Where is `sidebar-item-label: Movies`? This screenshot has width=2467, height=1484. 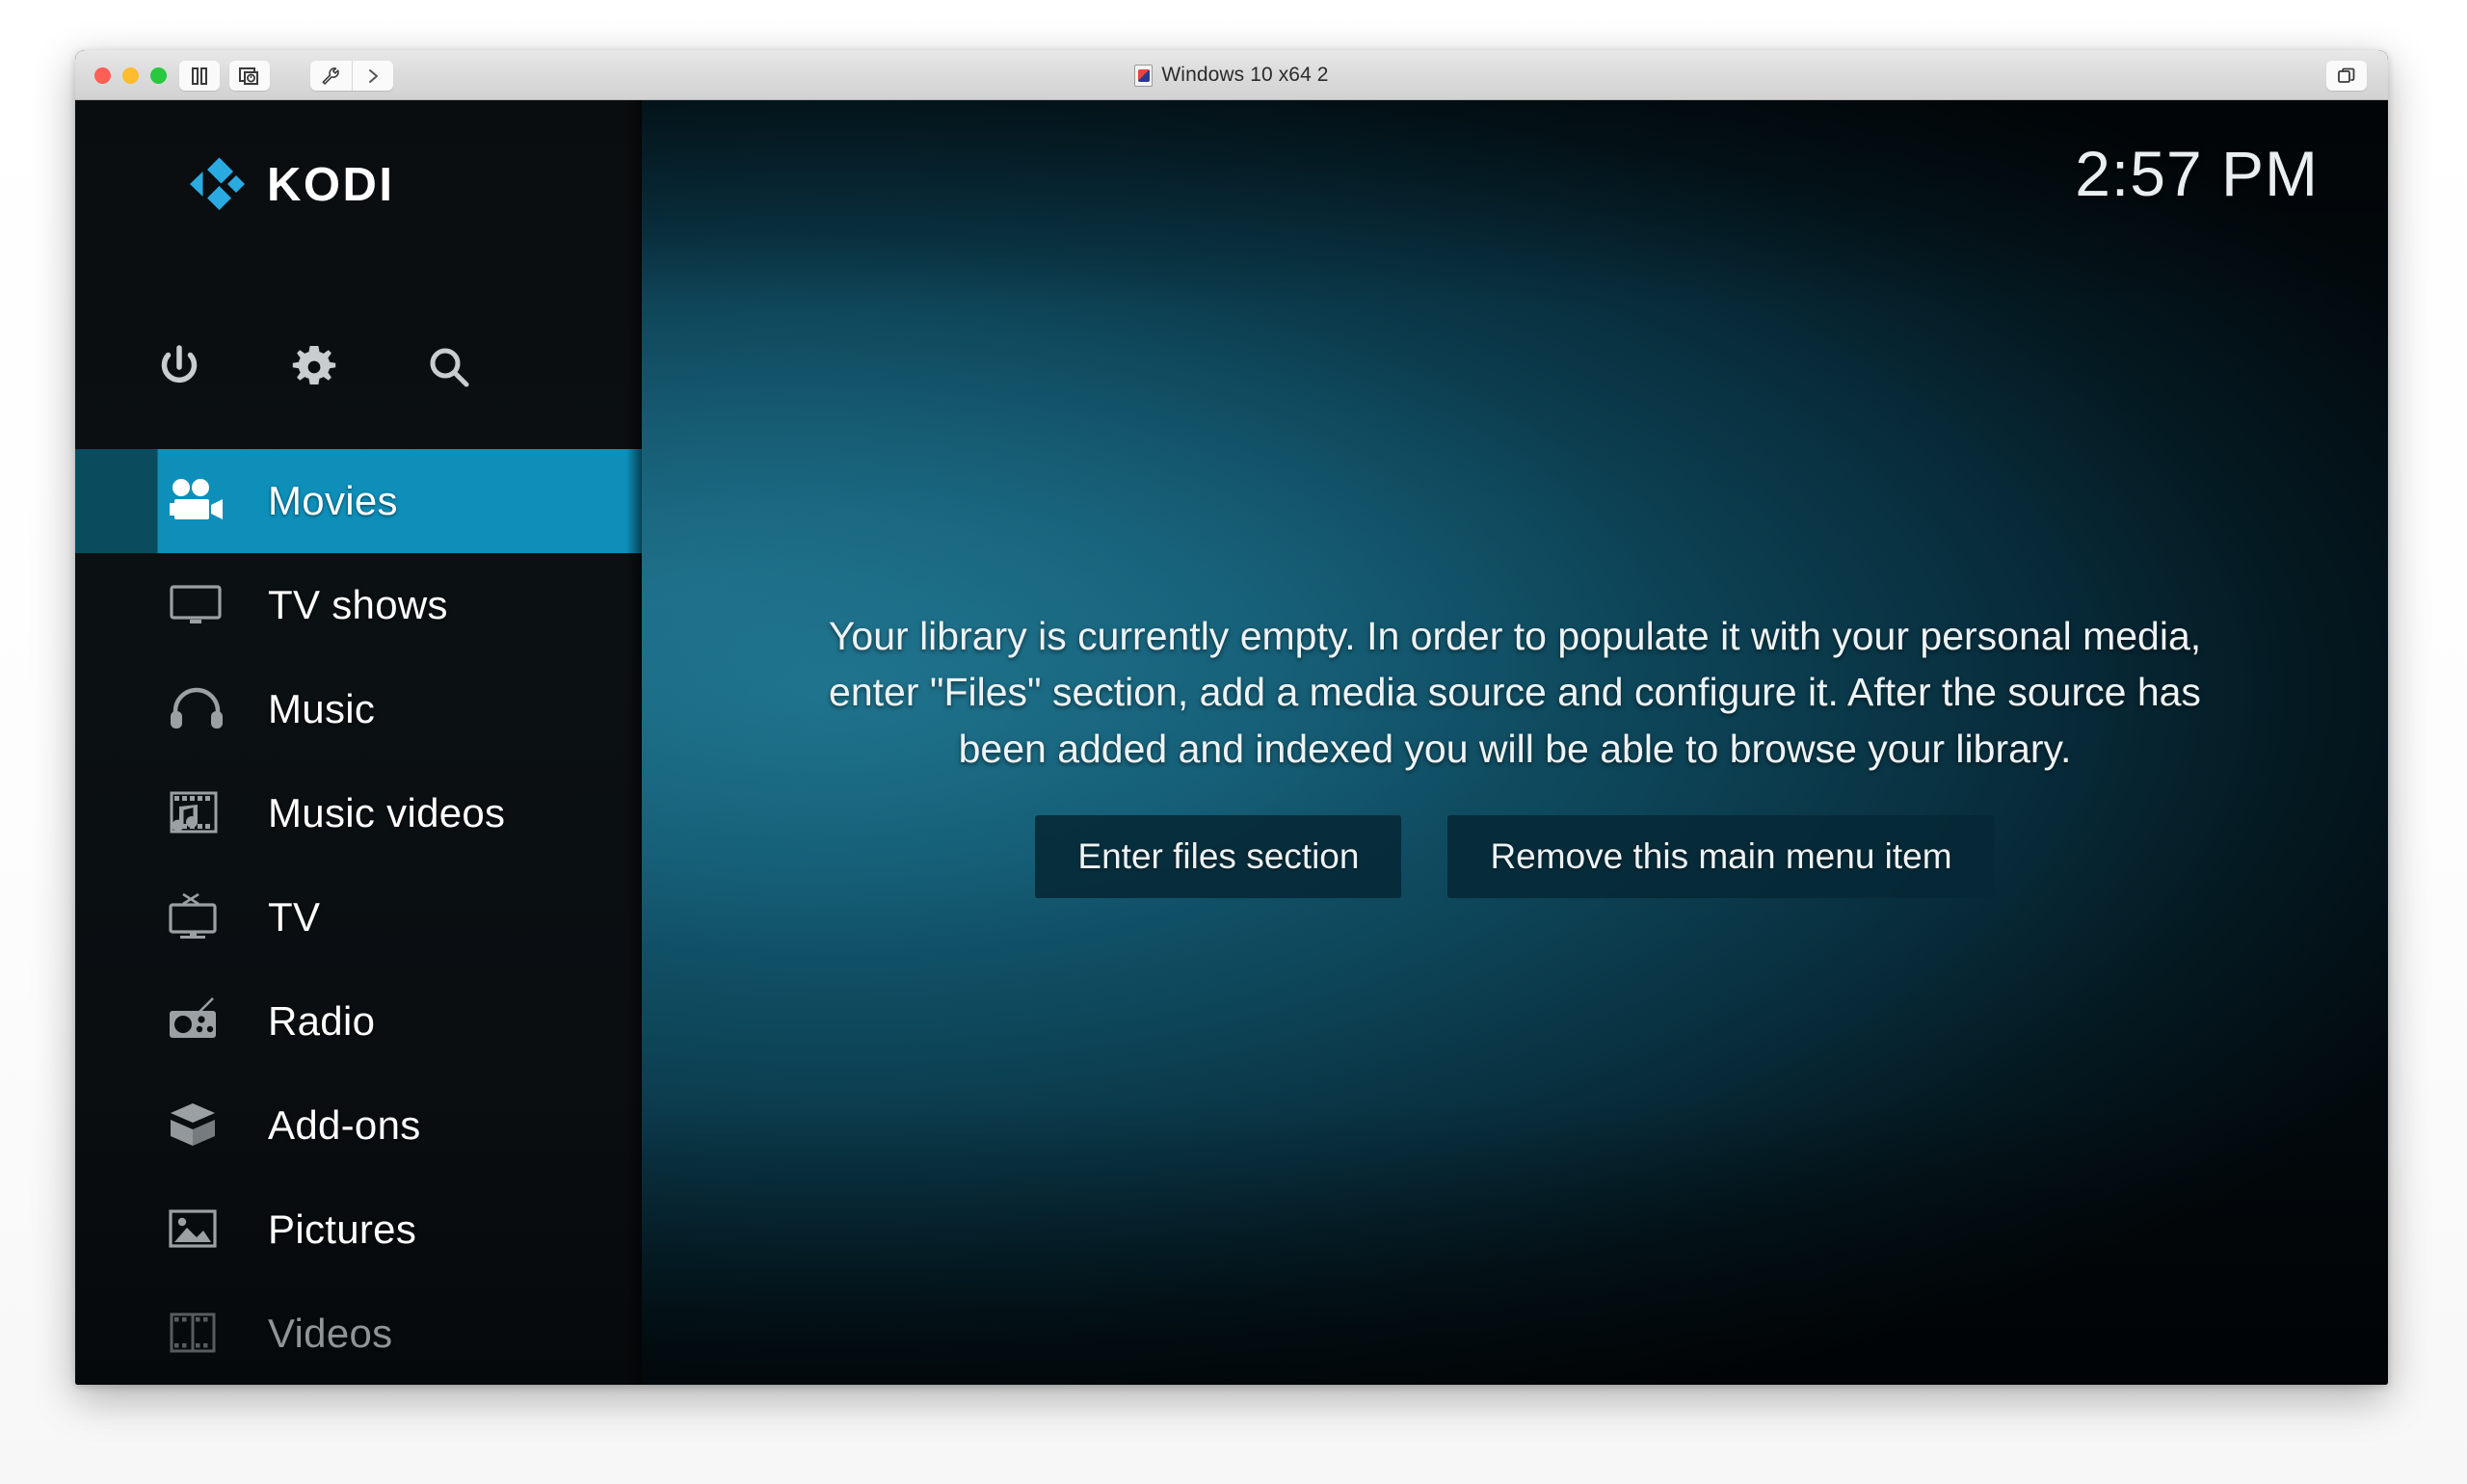 sidebar-item-label: Movies is located at coordinates (333, 500).